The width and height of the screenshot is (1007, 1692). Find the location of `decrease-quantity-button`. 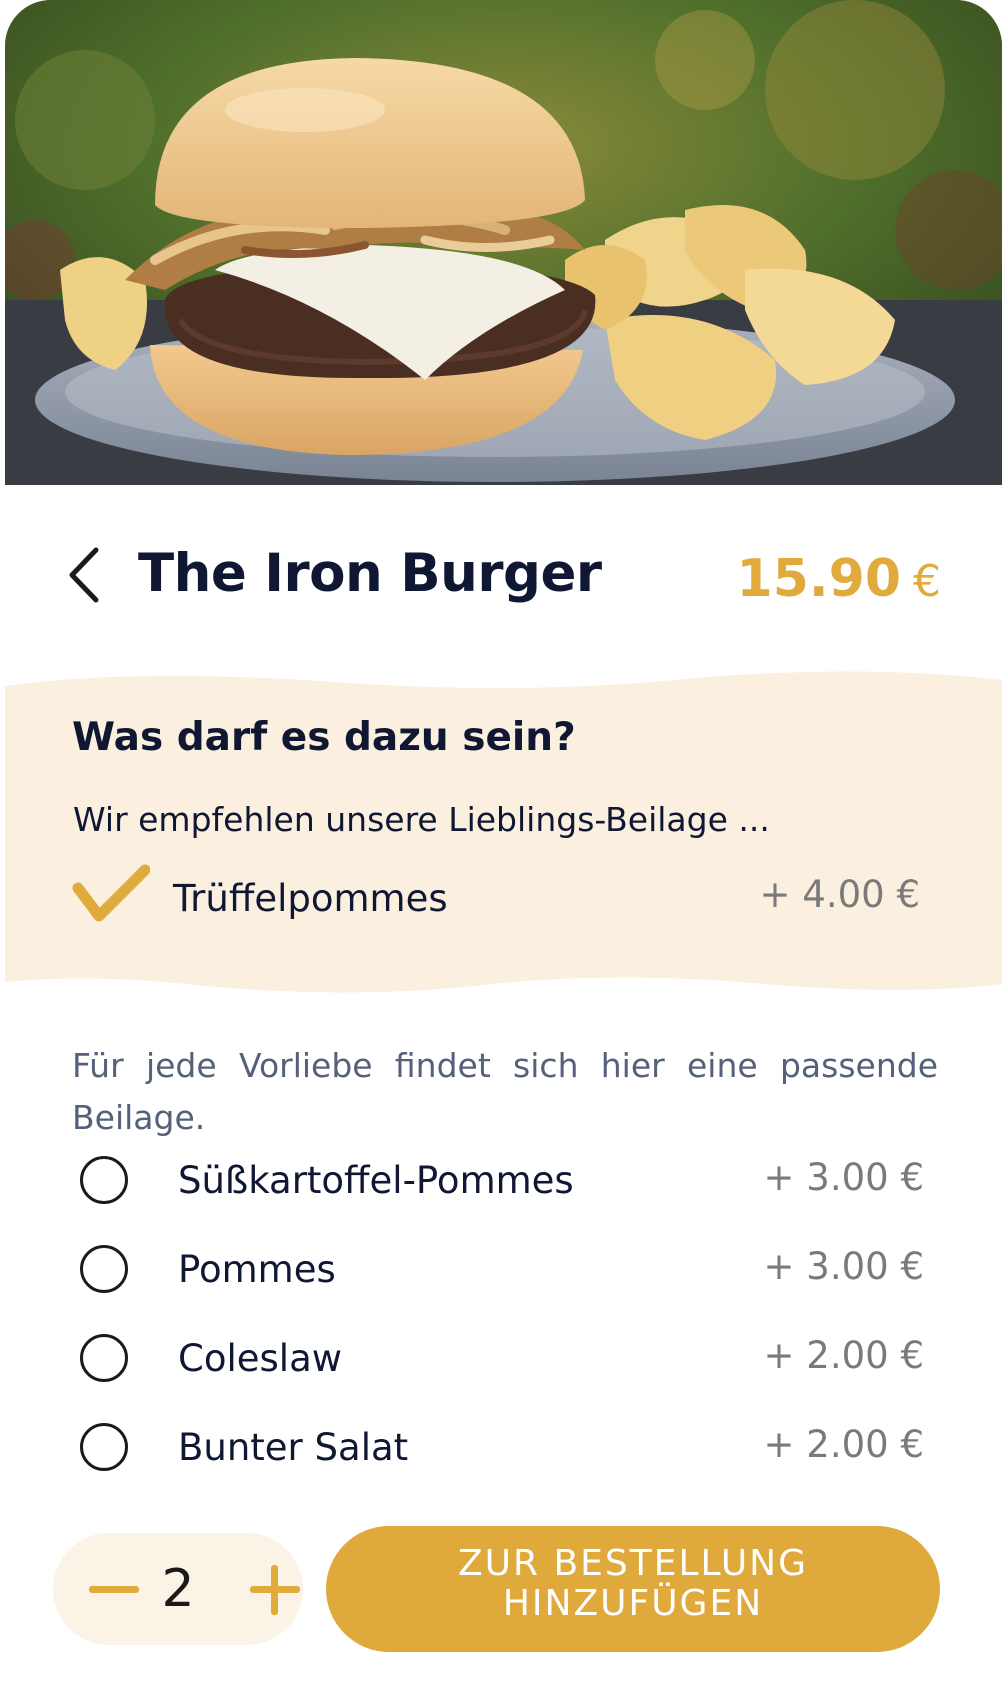

decrease-quantity-button is located at coordinates (113, 1589).